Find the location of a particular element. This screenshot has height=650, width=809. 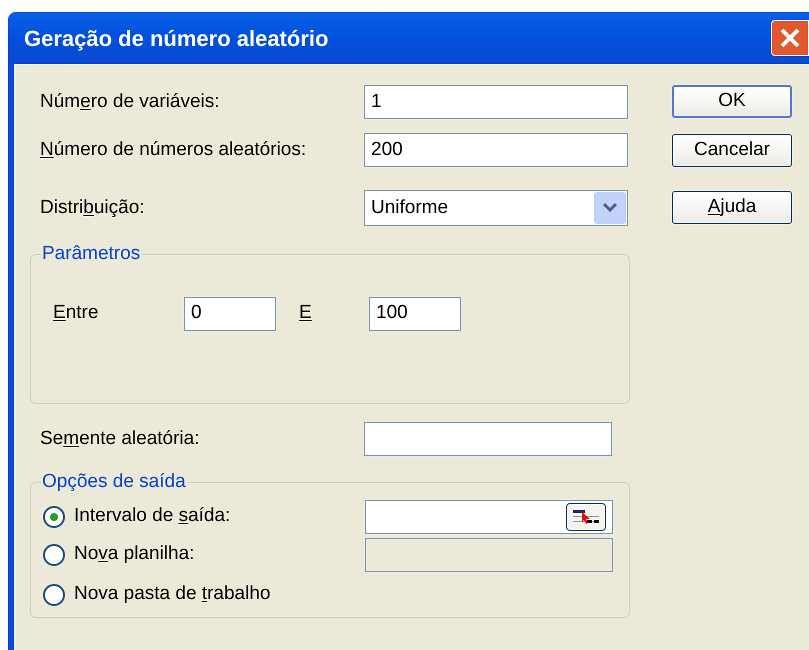

close-button is located at coordinates (790, 38).